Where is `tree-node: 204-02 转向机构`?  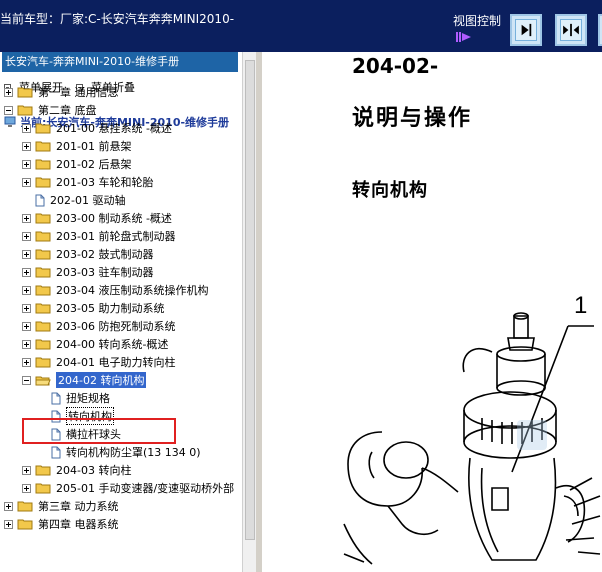
tree-node: 204-02 转向机构 is located at coordinates (84, 380).